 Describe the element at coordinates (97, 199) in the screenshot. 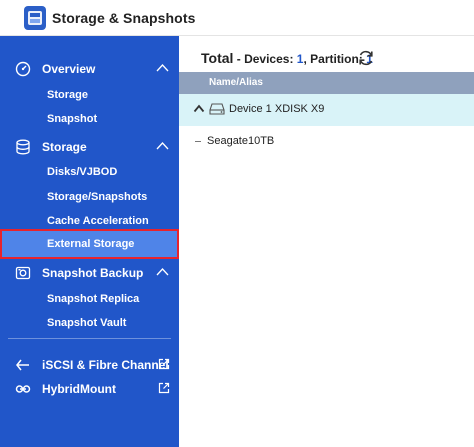

I see `sidebar-item-storage-snapshots: Storage/Snapshots` at that location.